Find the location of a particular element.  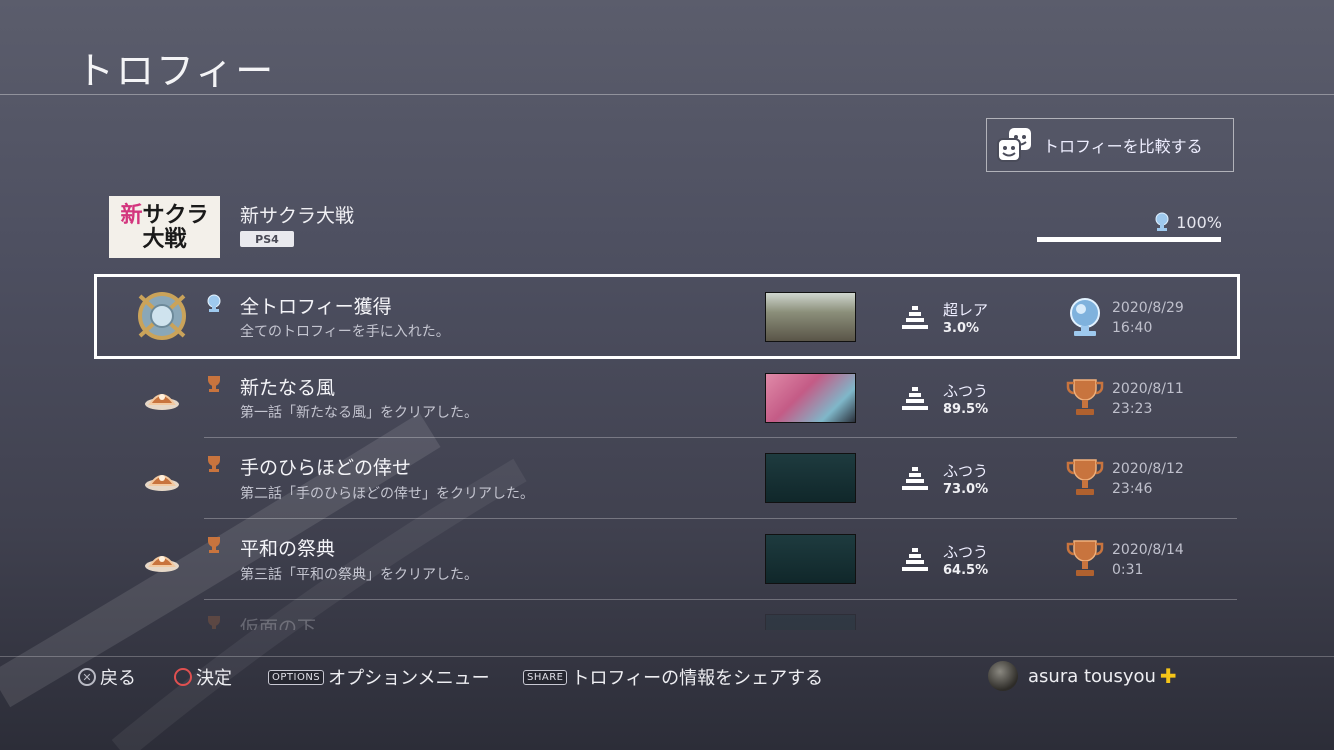

avatar is located at coordinates (1003, 676).